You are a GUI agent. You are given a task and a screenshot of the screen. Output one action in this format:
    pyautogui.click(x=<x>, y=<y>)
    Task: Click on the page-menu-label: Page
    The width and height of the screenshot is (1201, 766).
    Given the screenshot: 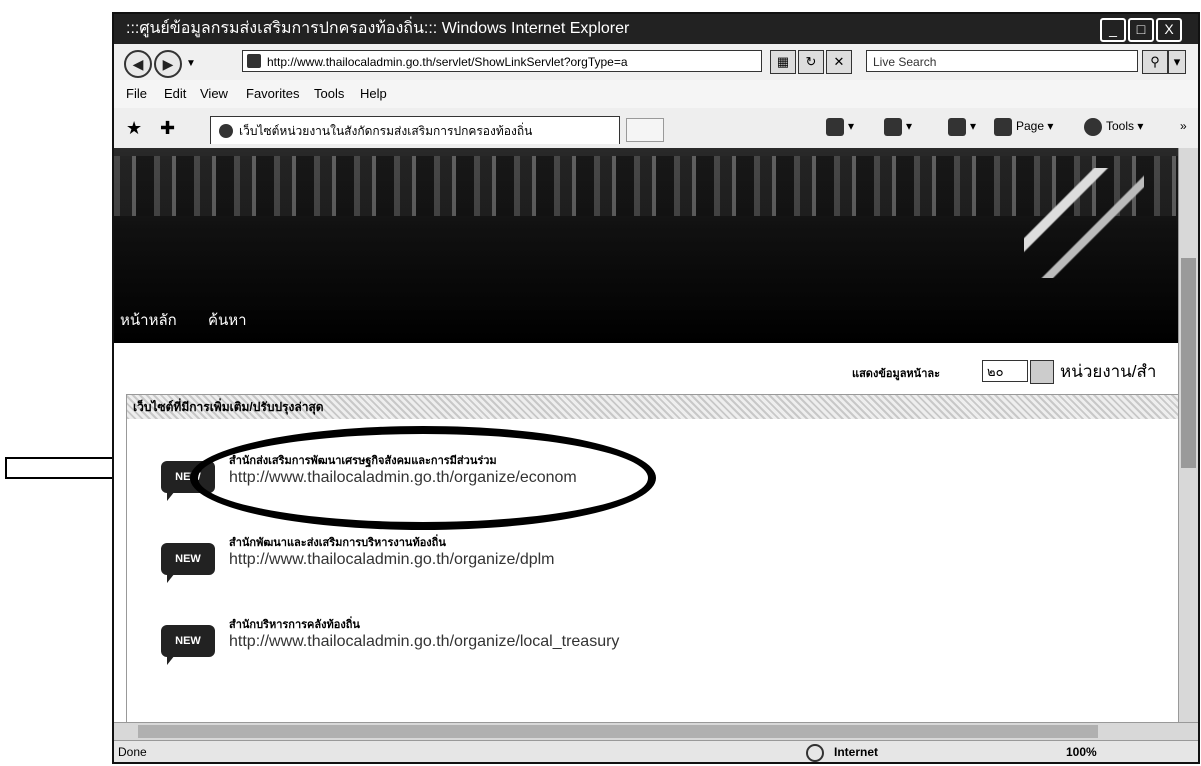 What is the action you would take?
    pyautogui.click(x=1030, y=126)
    